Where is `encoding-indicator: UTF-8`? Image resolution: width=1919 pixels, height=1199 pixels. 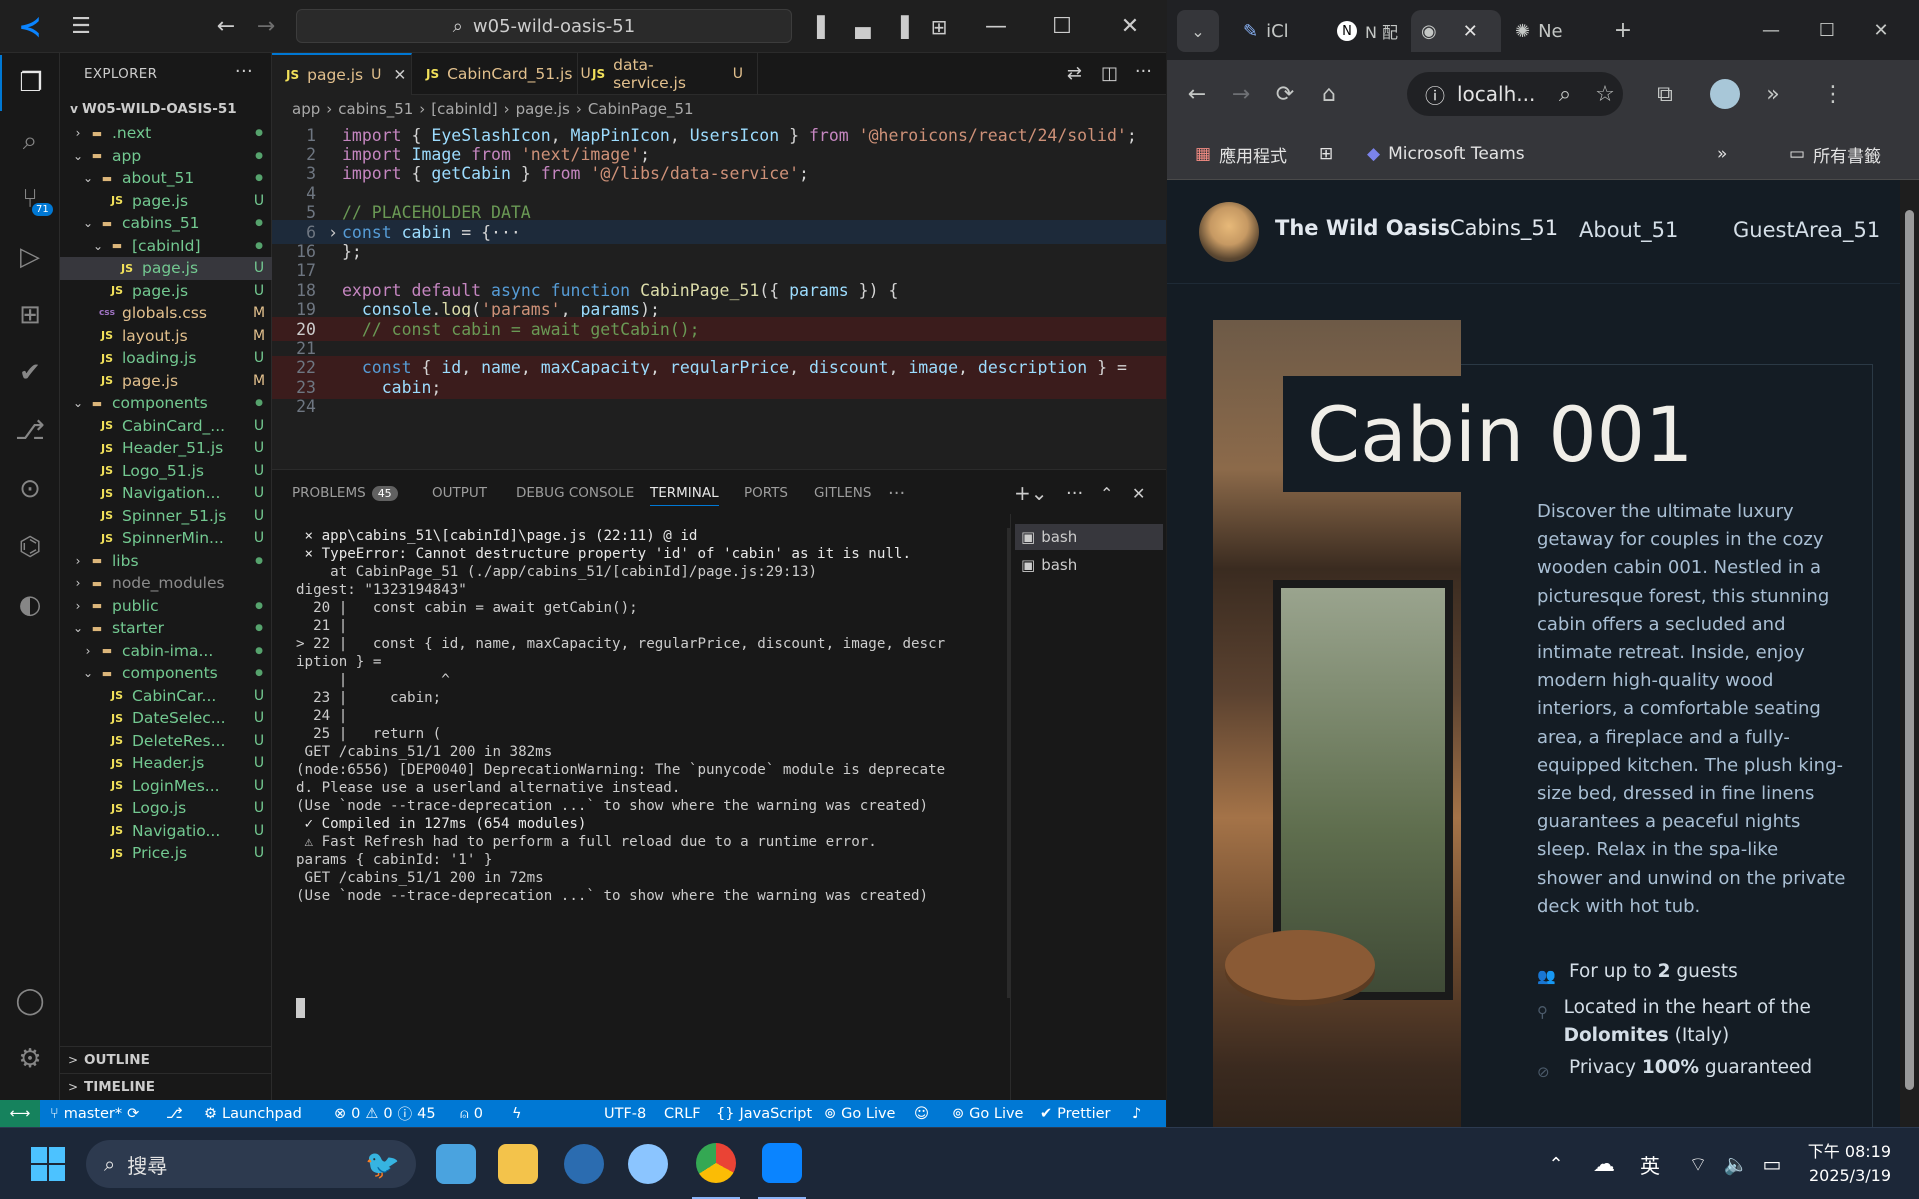
encoding-indicator: UTF-8 is located at coordinates (625, 1113).